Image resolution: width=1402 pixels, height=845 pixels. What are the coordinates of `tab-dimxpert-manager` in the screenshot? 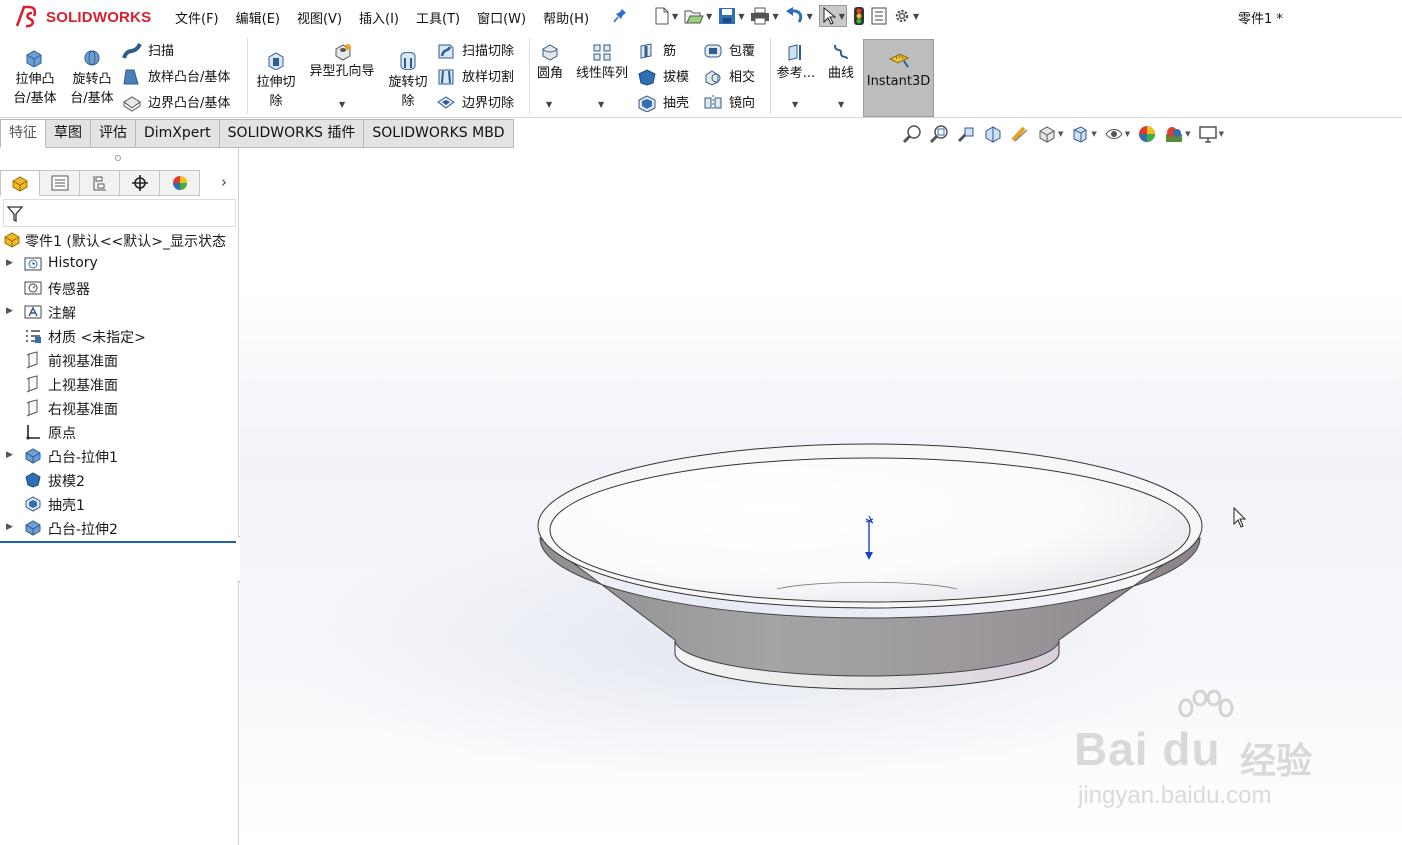 It's located at (140, 183).